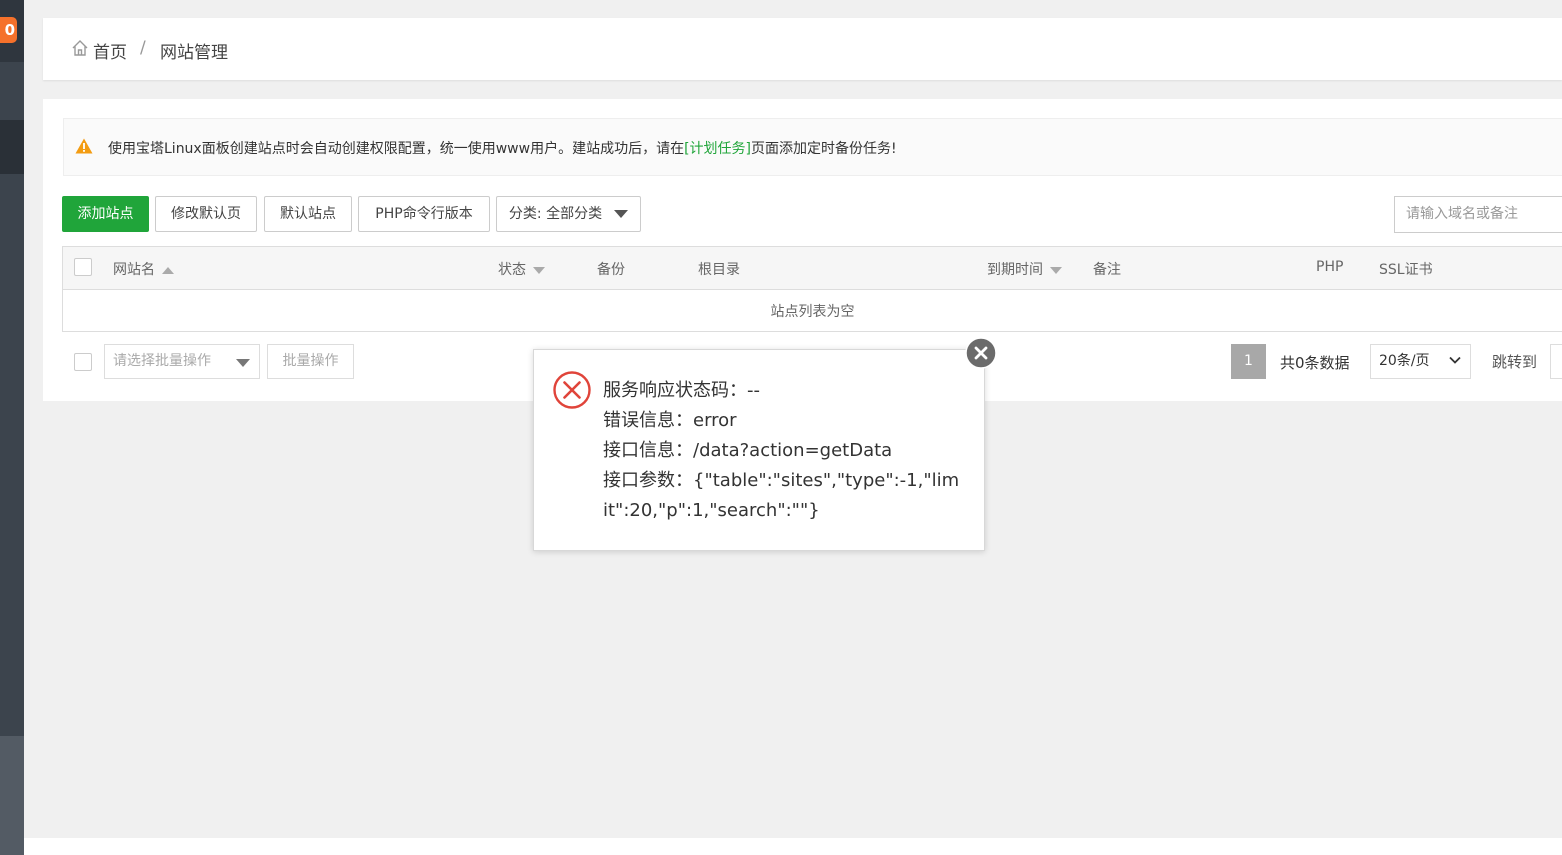  Describe the element at coordinates (80, 48) in the screenshot. I see `home-icon` at that location.